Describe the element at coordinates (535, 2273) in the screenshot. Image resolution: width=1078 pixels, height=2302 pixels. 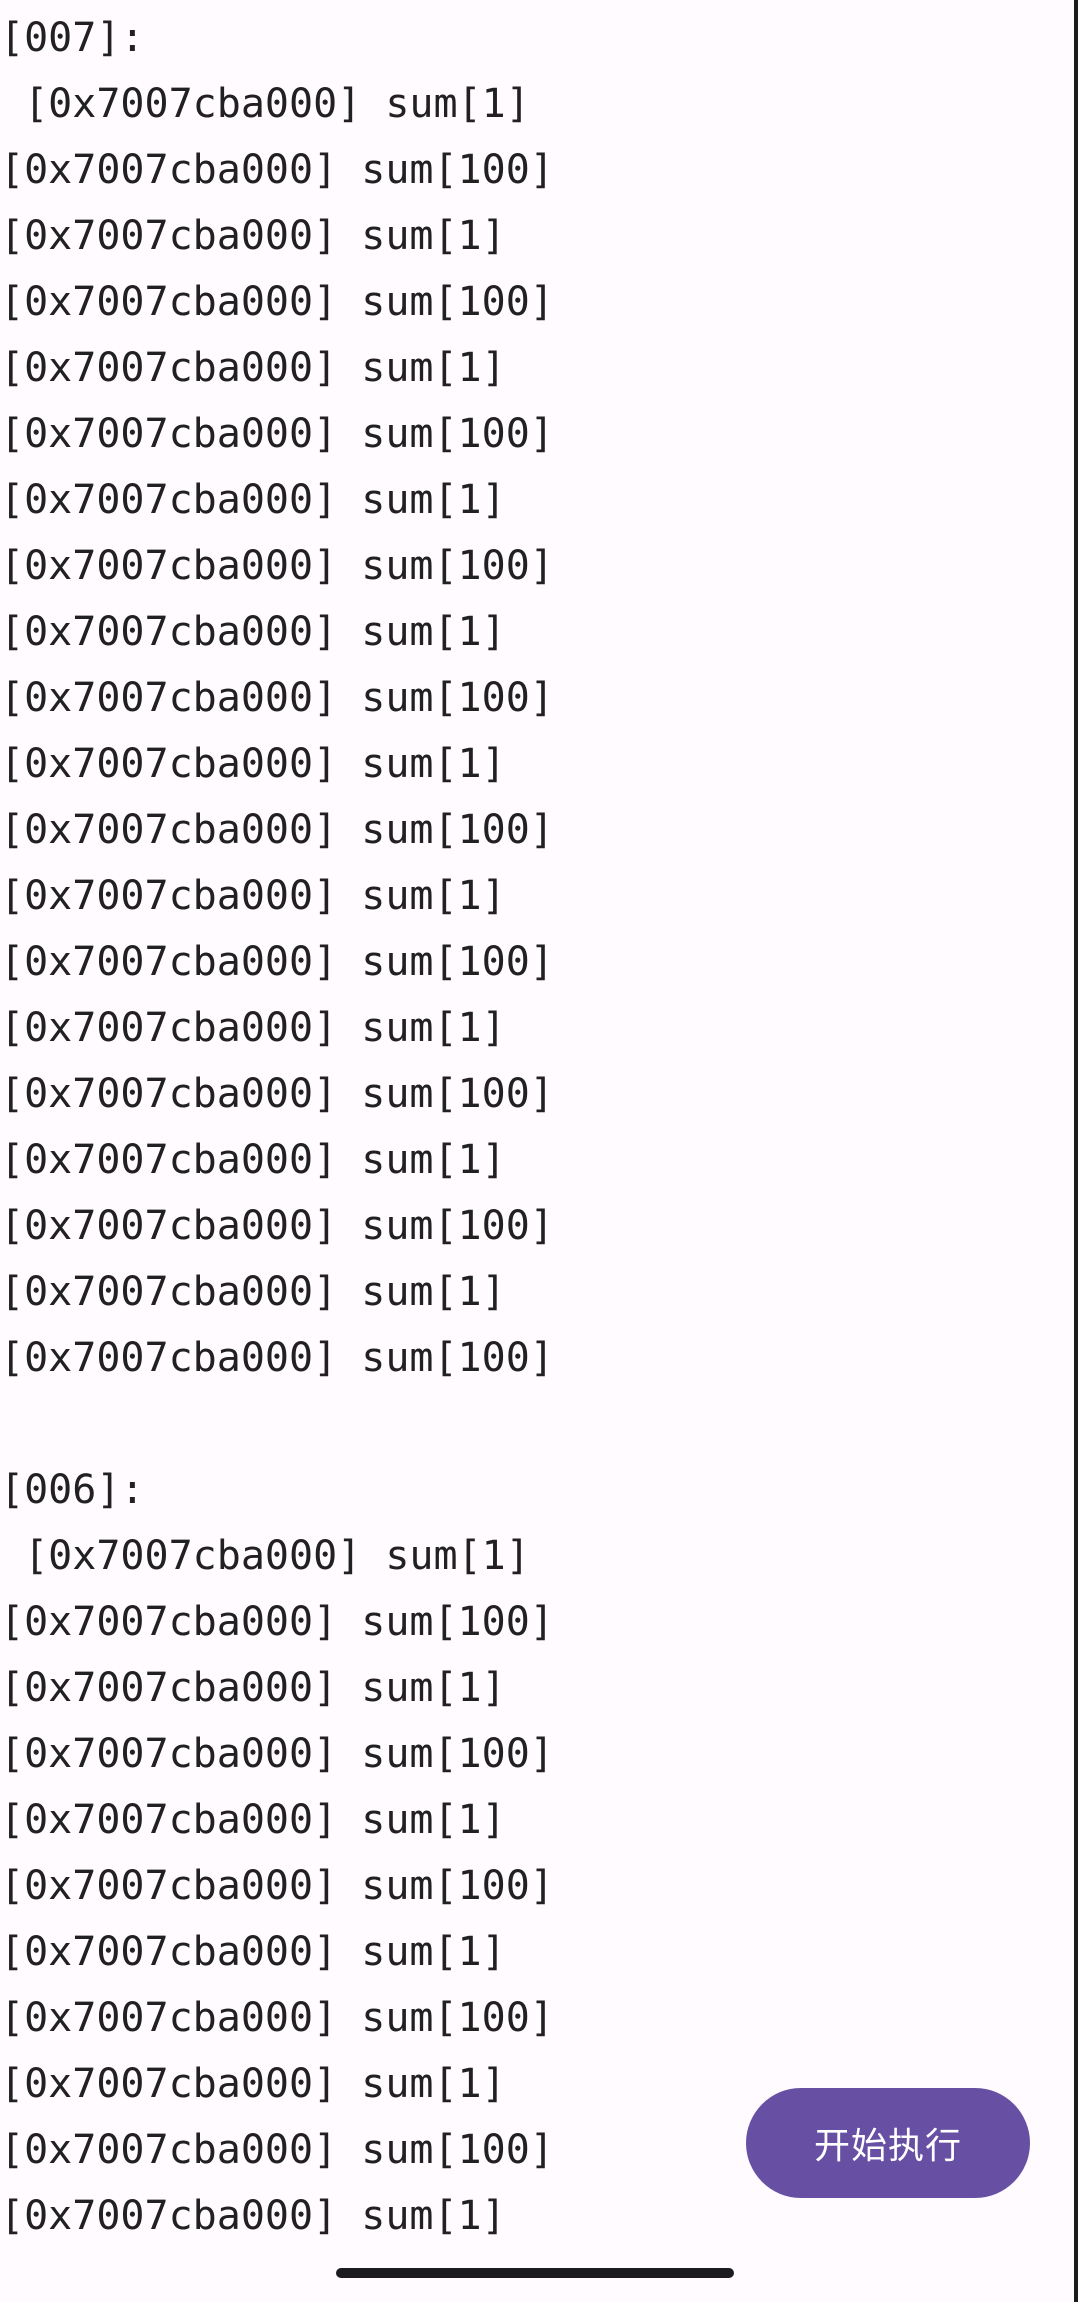
I see `gesture-navigation-bar` at that location.